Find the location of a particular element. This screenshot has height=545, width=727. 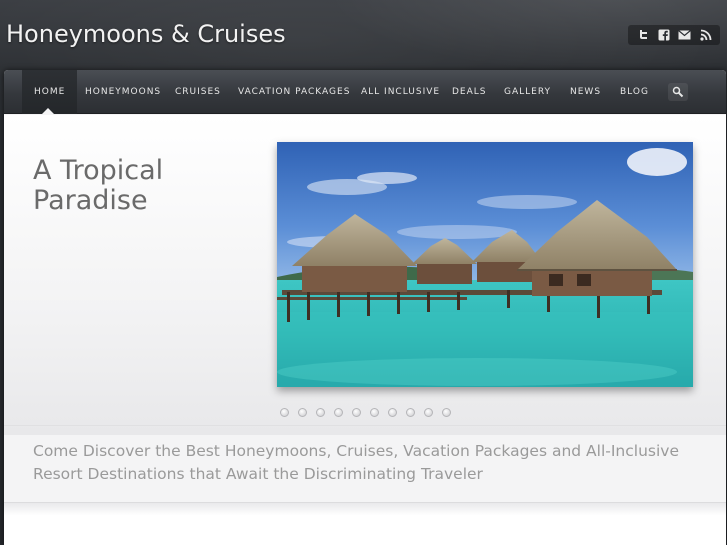

site-title: Honeymoons & Cruises is located at coordinates (146, 34).